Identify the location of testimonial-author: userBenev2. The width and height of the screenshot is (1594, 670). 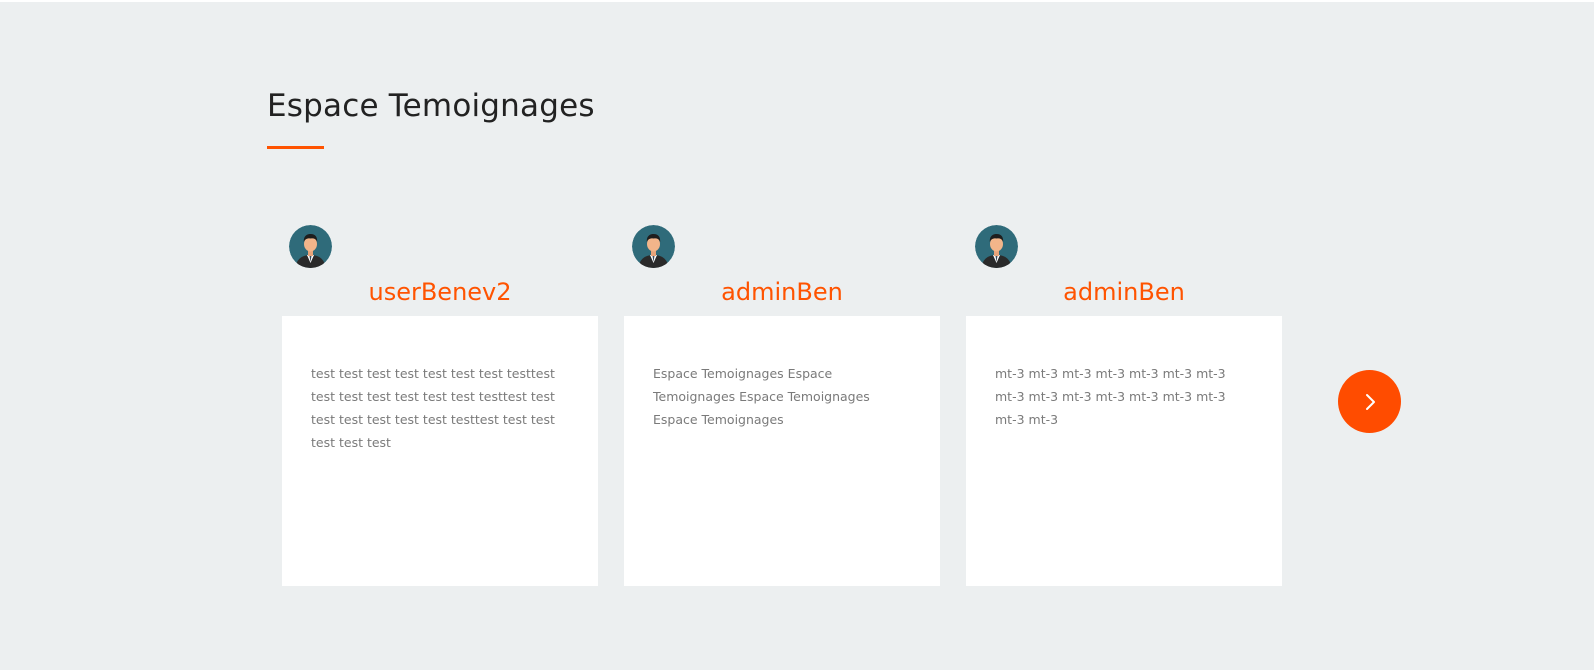
(440, 292).